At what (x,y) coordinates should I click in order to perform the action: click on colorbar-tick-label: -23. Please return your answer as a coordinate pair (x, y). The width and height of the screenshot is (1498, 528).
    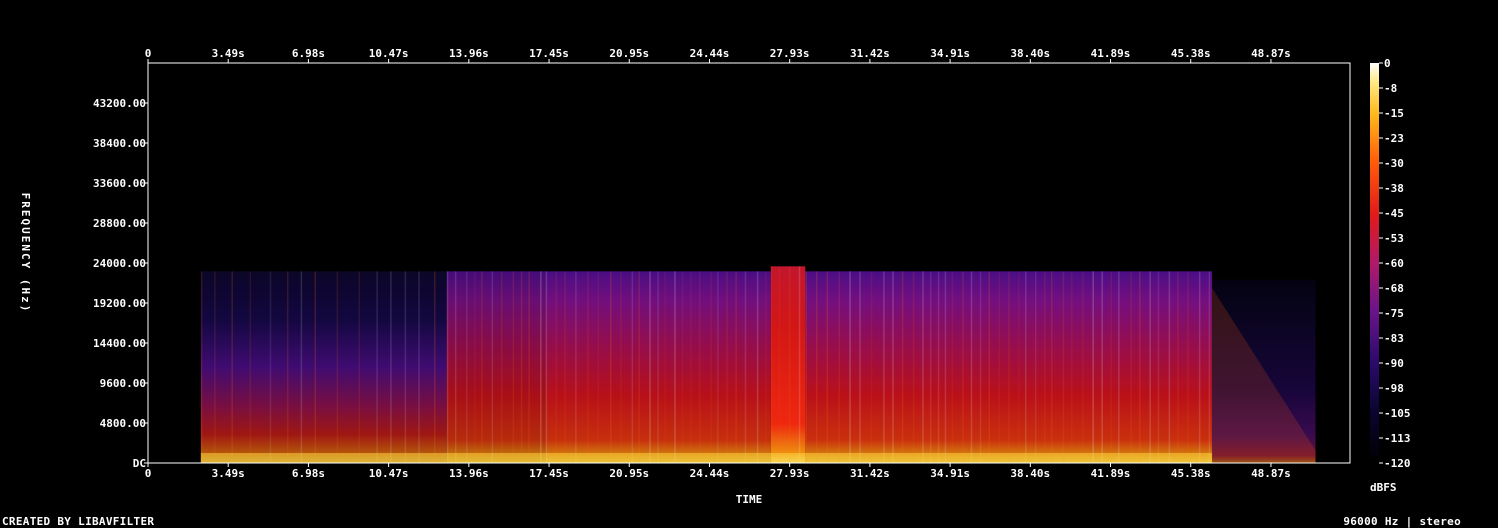
    Looking at the image, I should click on (1394, 138).